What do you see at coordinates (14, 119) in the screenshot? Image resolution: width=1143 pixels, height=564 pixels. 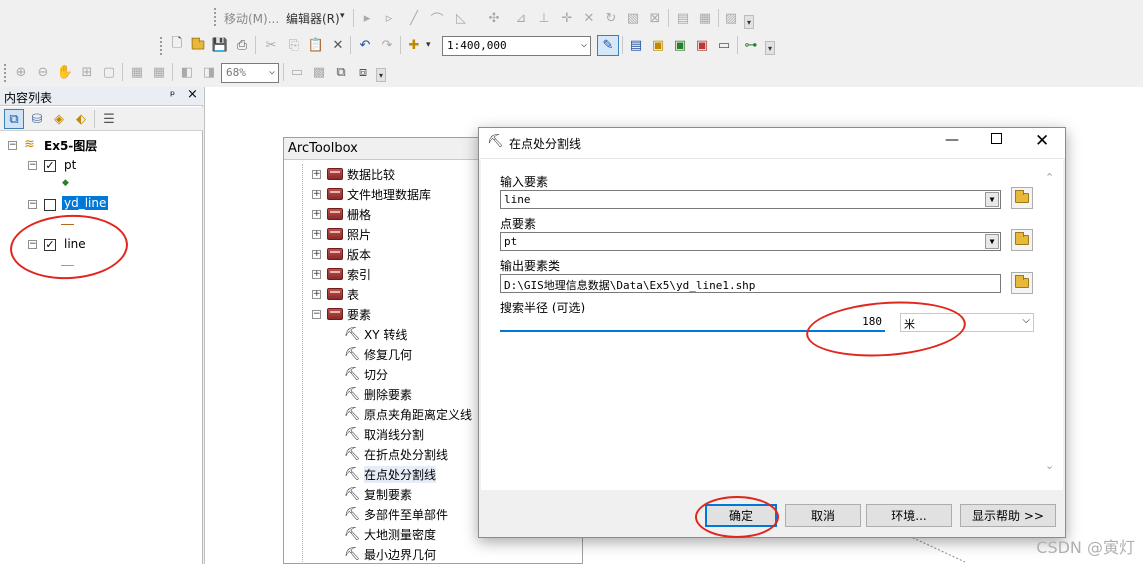 I see `list-by-drawing-order-icon: ⧉` at bounding box center [14, 119].